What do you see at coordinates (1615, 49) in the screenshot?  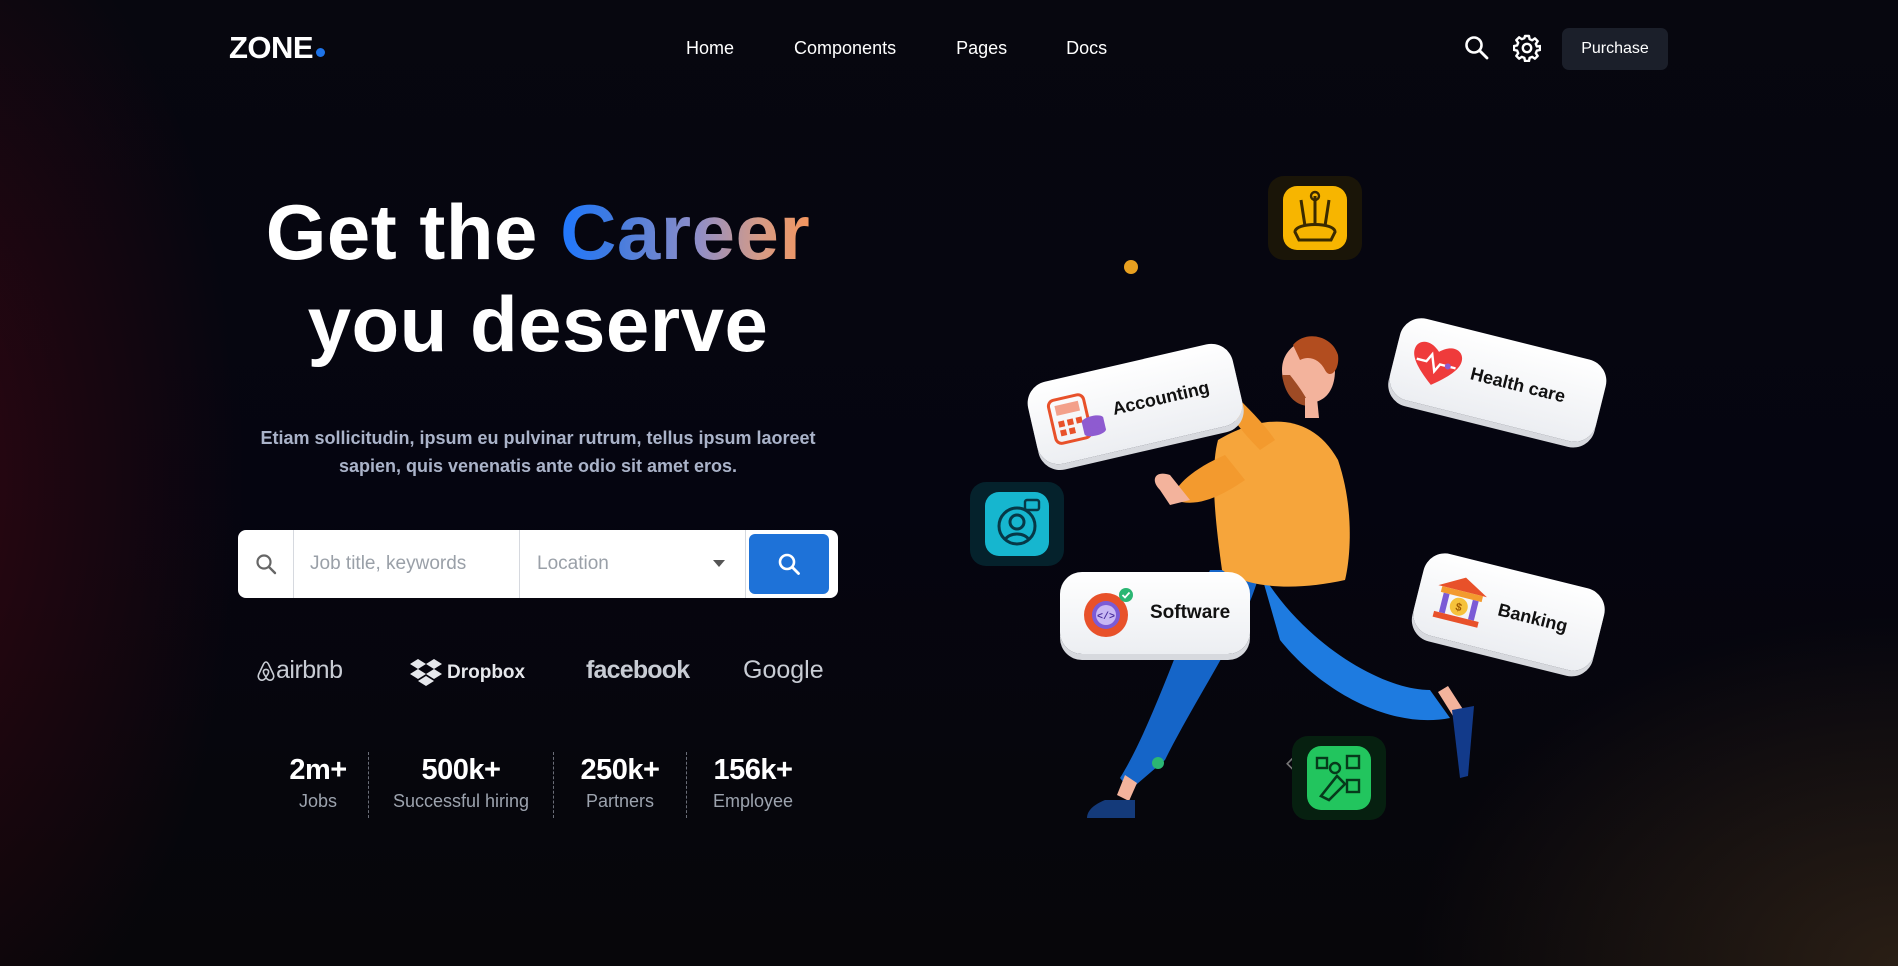 I see `purchase-button: Purchase` at bounding box center [1615, 49].